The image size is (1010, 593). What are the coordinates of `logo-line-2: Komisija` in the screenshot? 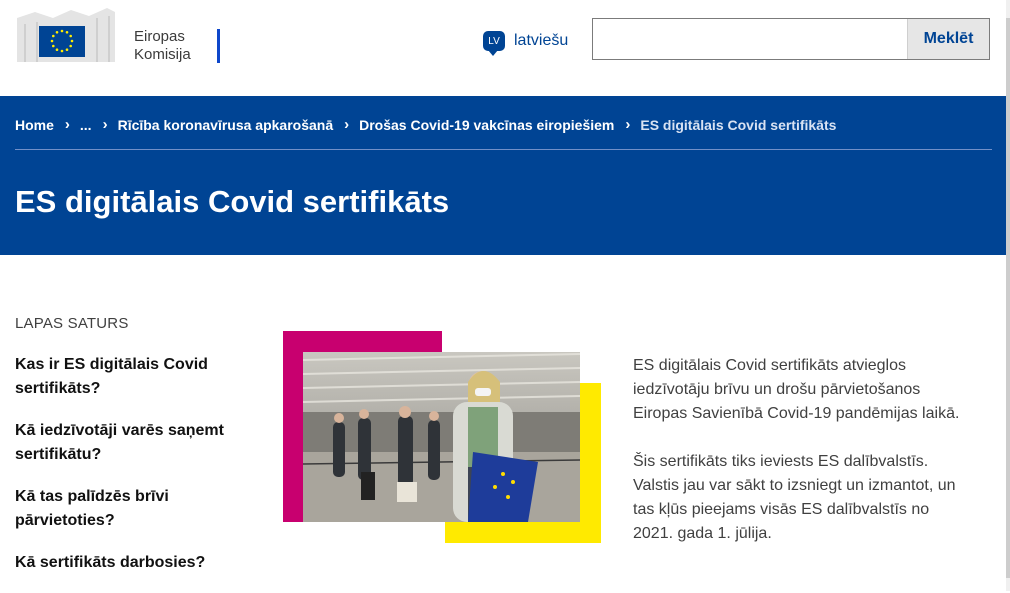 It's located at (162, 54).